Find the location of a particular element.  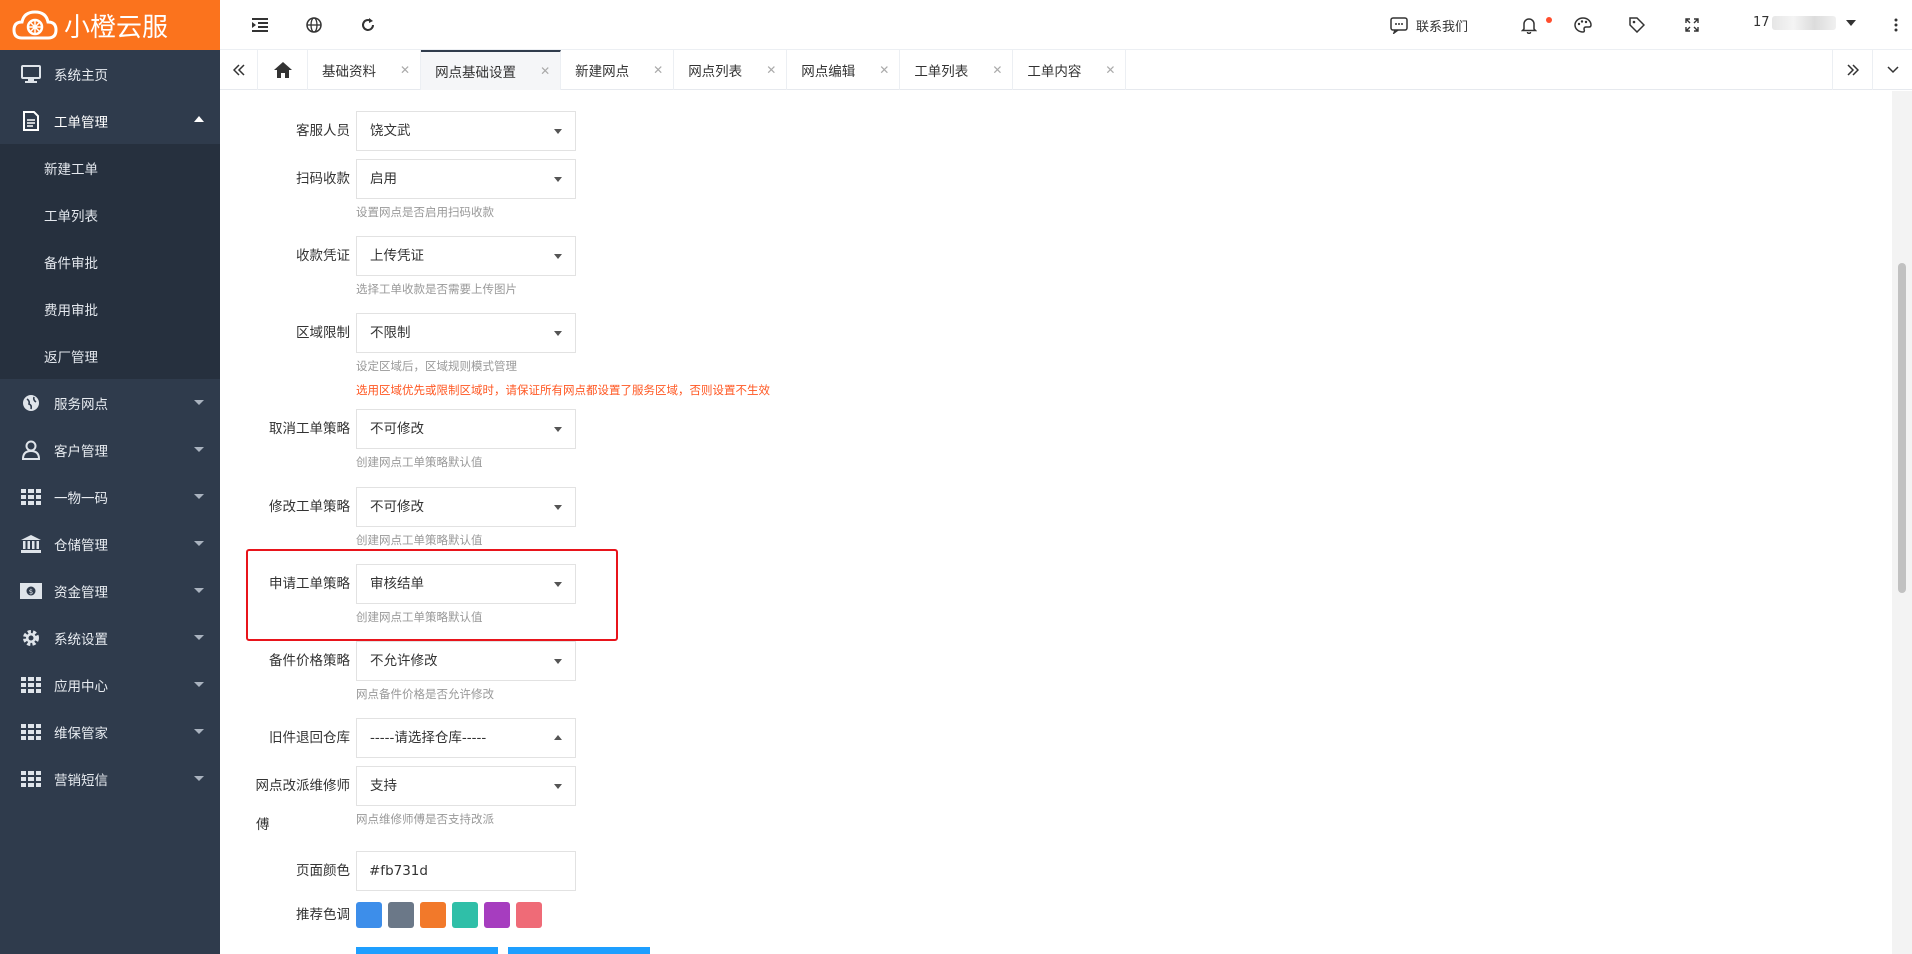

sidebar-item-maintenance: 维保管家 is located at coordinates (110, 731).